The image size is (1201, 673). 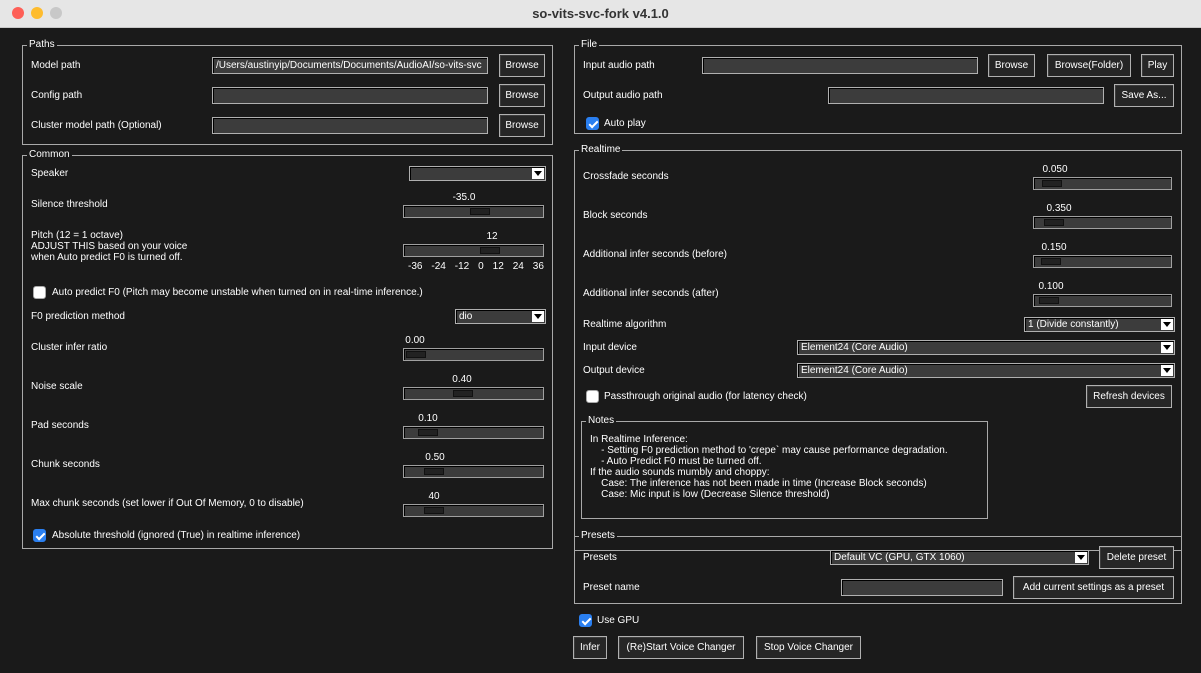 What do you see at coordinates (922, 587) in the screenshot?
I see `preset-name-input` at bounding box center [922, 587].